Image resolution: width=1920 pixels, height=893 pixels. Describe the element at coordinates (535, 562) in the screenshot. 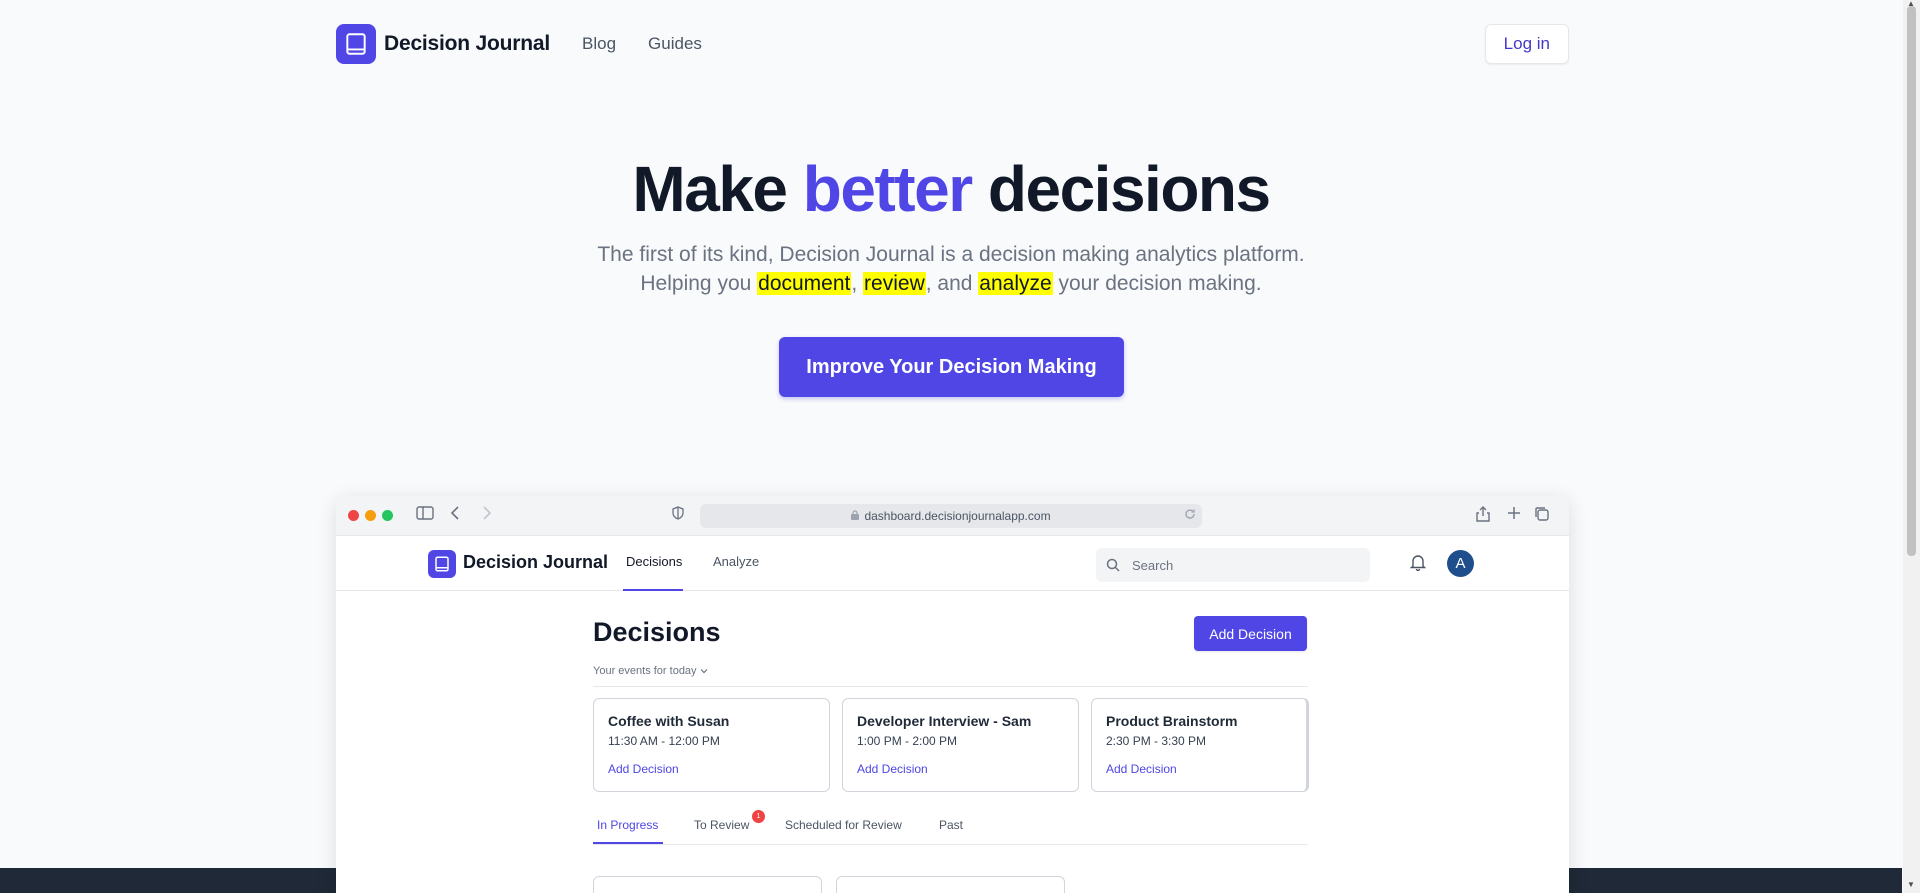

I see `app-brand: Decision Journal` at that location.